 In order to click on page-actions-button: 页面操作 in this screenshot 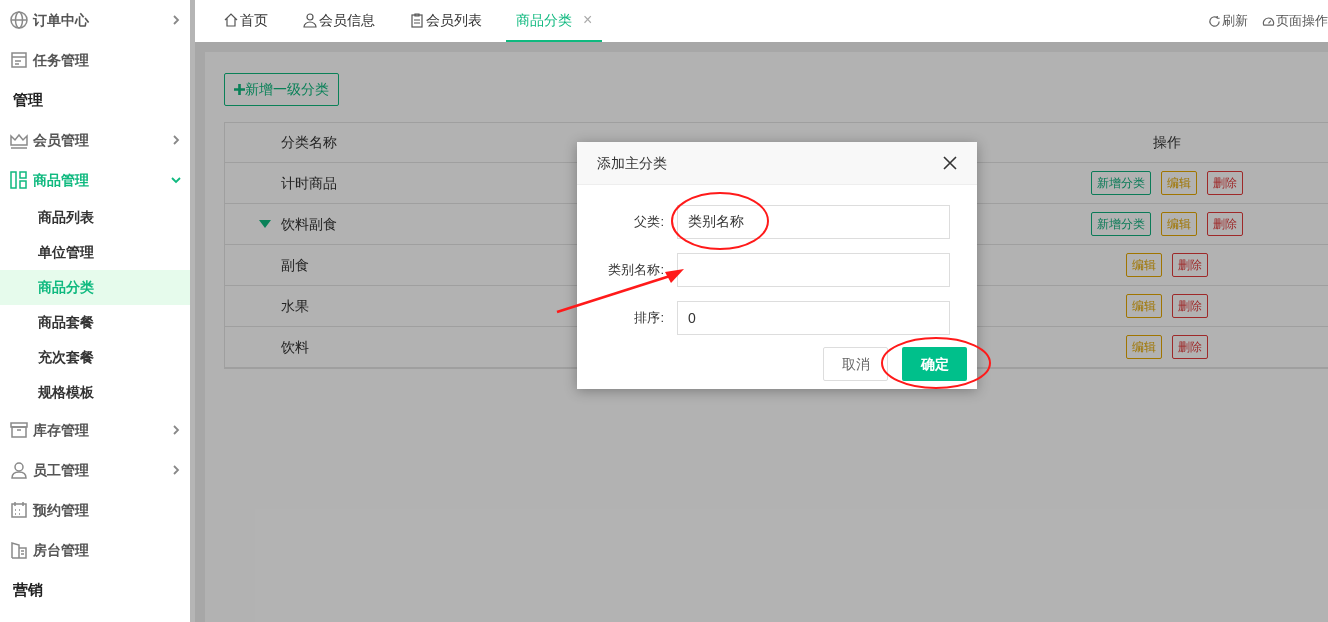, I will do `click(1295, 21)`.